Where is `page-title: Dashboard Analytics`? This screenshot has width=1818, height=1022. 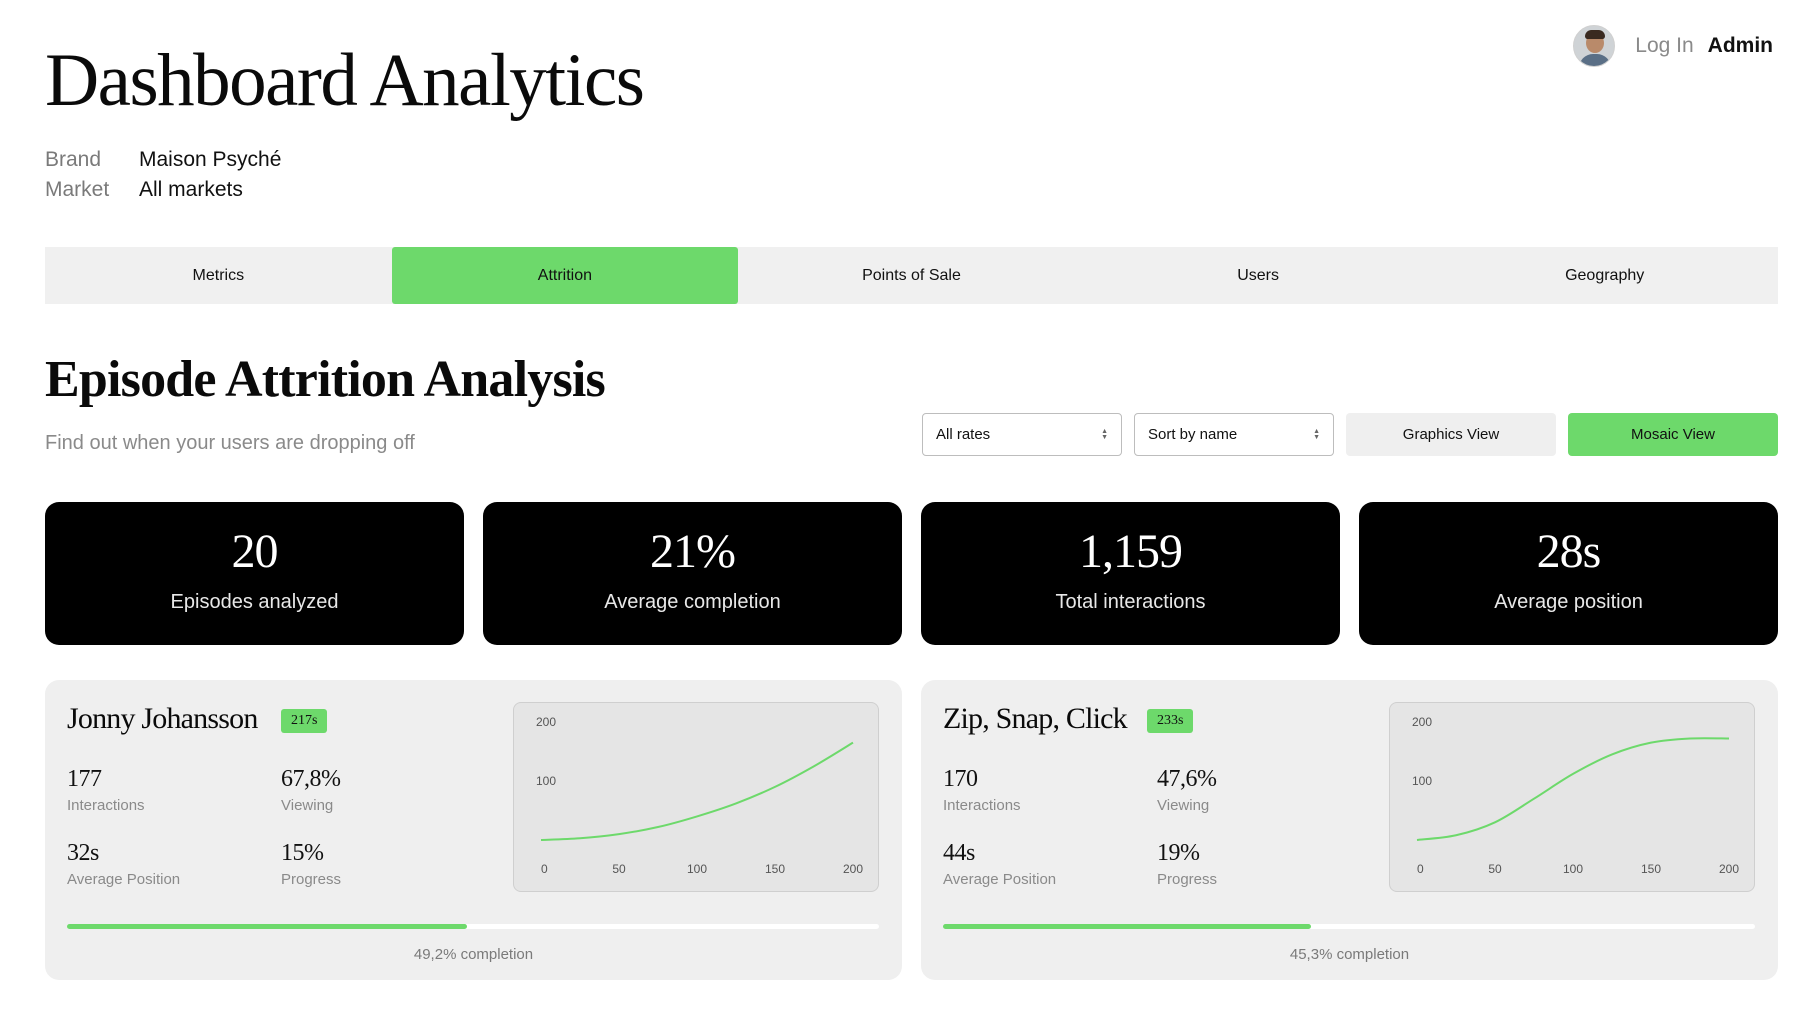 page-title: Dashboard Analytics is located at coordinates (345, 80).